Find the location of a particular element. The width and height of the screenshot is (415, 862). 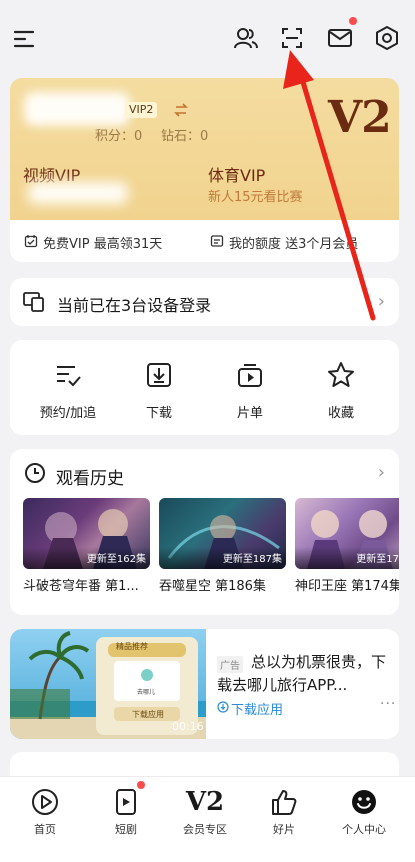

checklist-icon is located at coordinates (68, 375).